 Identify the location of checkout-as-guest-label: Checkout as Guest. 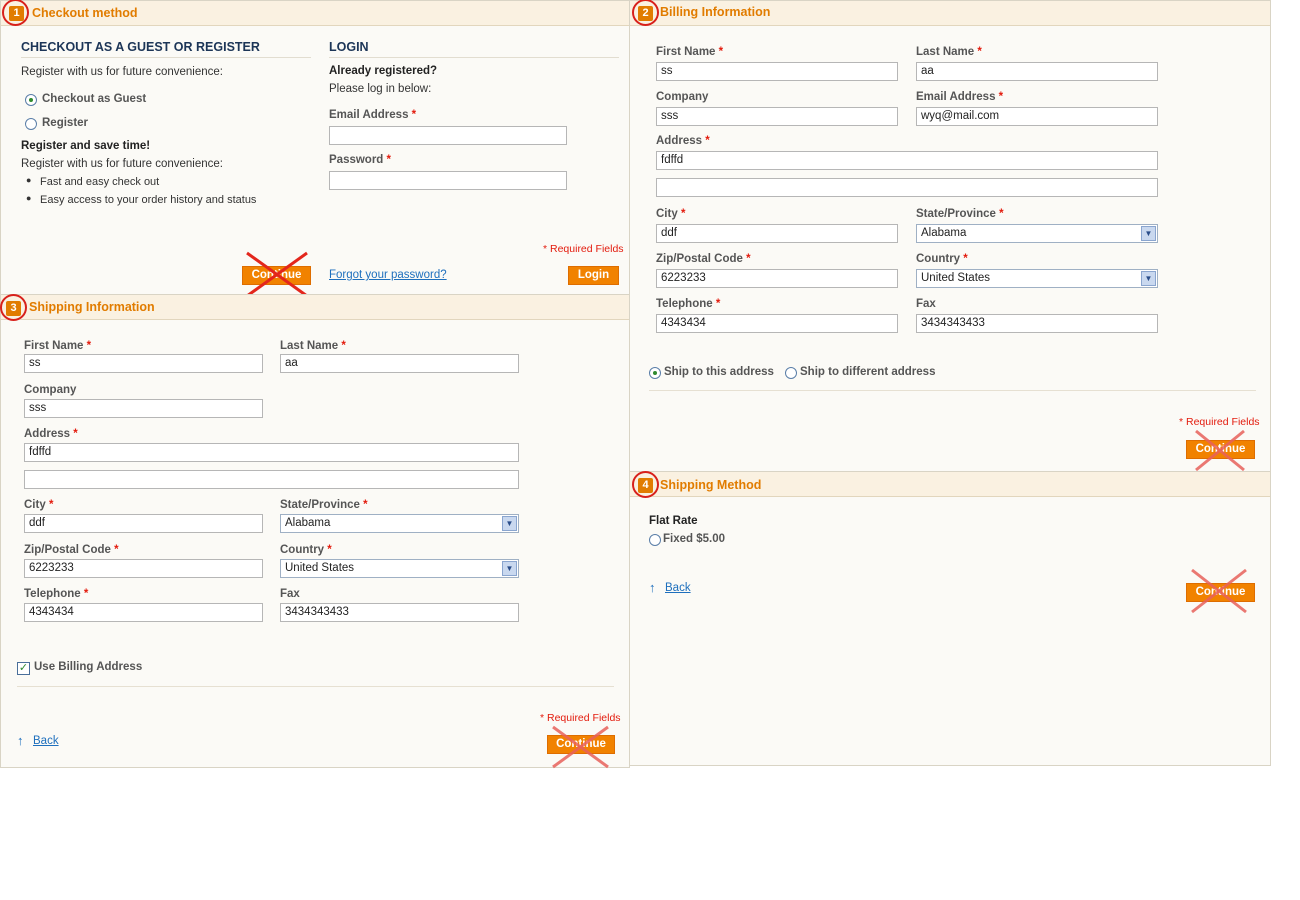
(94, 99).